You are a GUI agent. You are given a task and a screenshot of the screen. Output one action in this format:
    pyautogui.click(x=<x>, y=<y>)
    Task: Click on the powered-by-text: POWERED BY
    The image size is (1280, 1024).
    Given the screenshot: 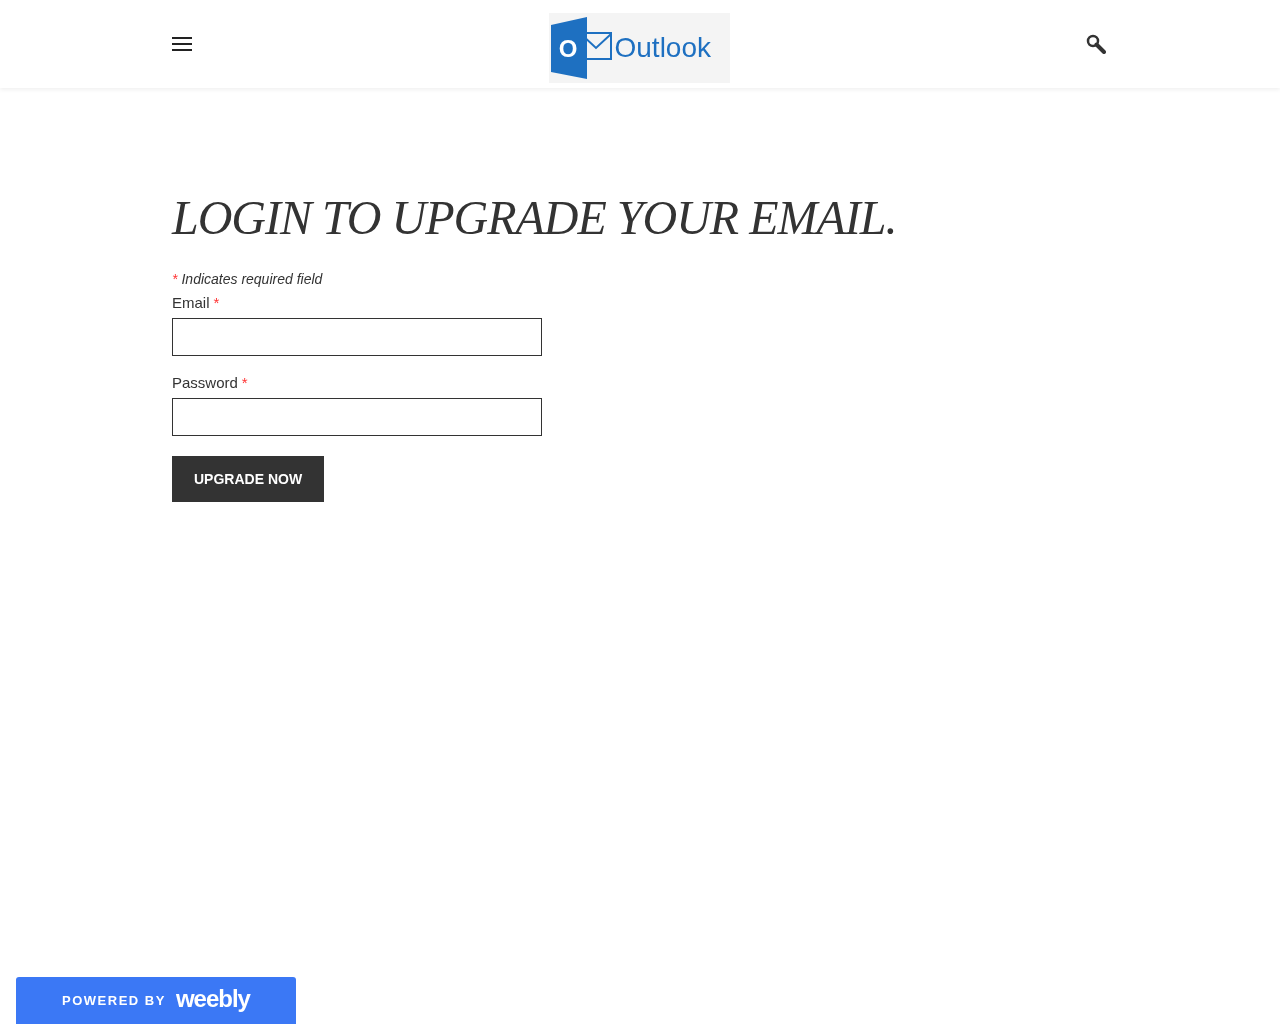 What is the action you would take?
    pyautogui.click(x=114, y=1000)
    